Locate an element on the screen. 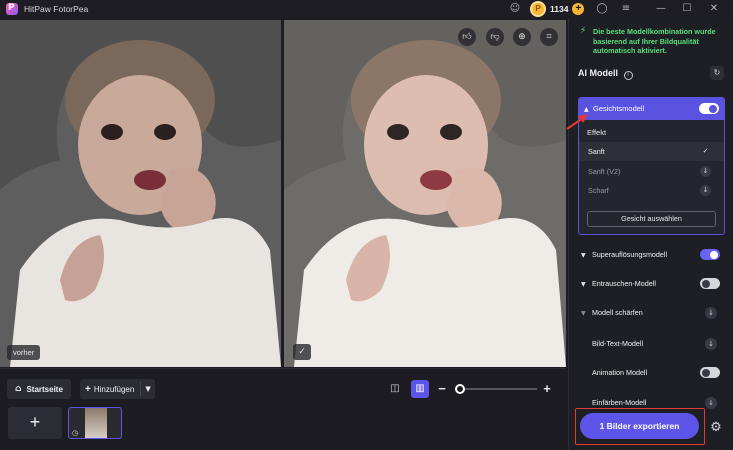 The height and width of the screenshot is (450, 733). superresolution-toggle is located at coordinates (710, 254).